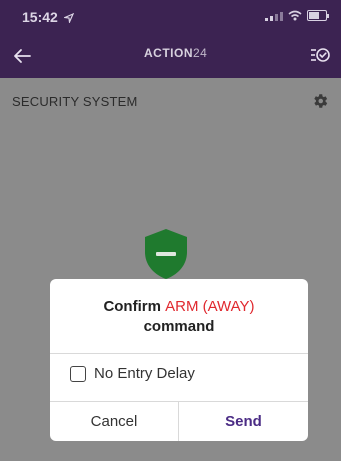  I want to click on command-highlight: ARM (AWAY), so click(210, 306).